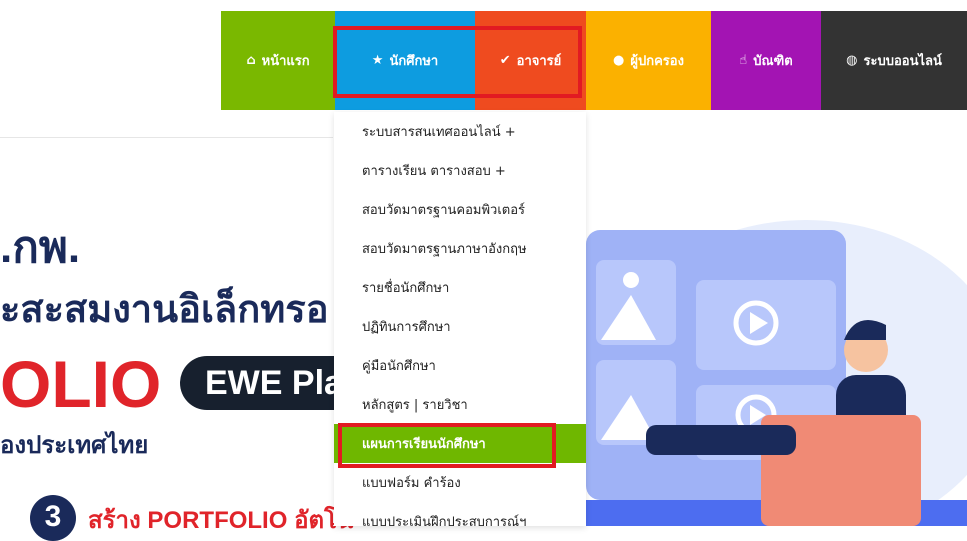  What do you see at coordinates (414, 61) in the screenshot?
I see `nav-label: นักศึกษา` at bounding box center [414, 61].